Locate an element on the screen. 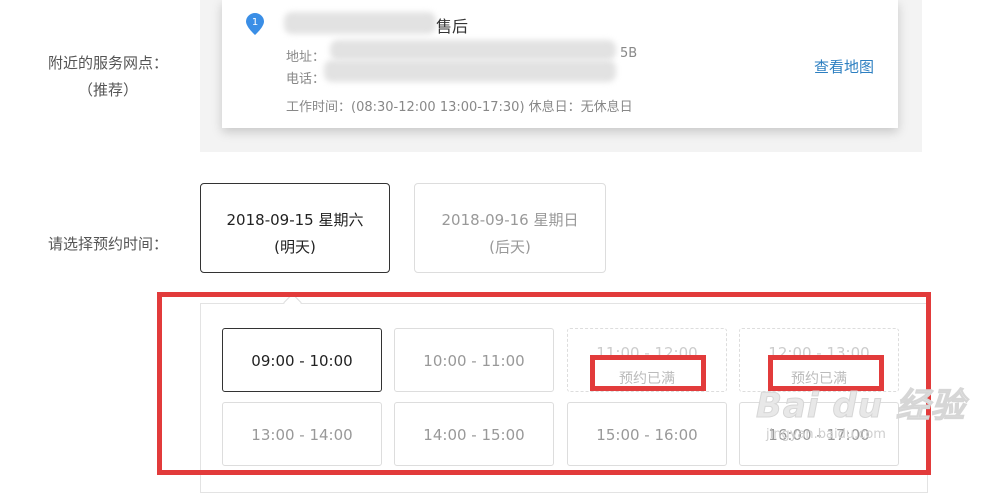  slot-time: 14:00 - 15:00 is located at coordinates (474, 435).